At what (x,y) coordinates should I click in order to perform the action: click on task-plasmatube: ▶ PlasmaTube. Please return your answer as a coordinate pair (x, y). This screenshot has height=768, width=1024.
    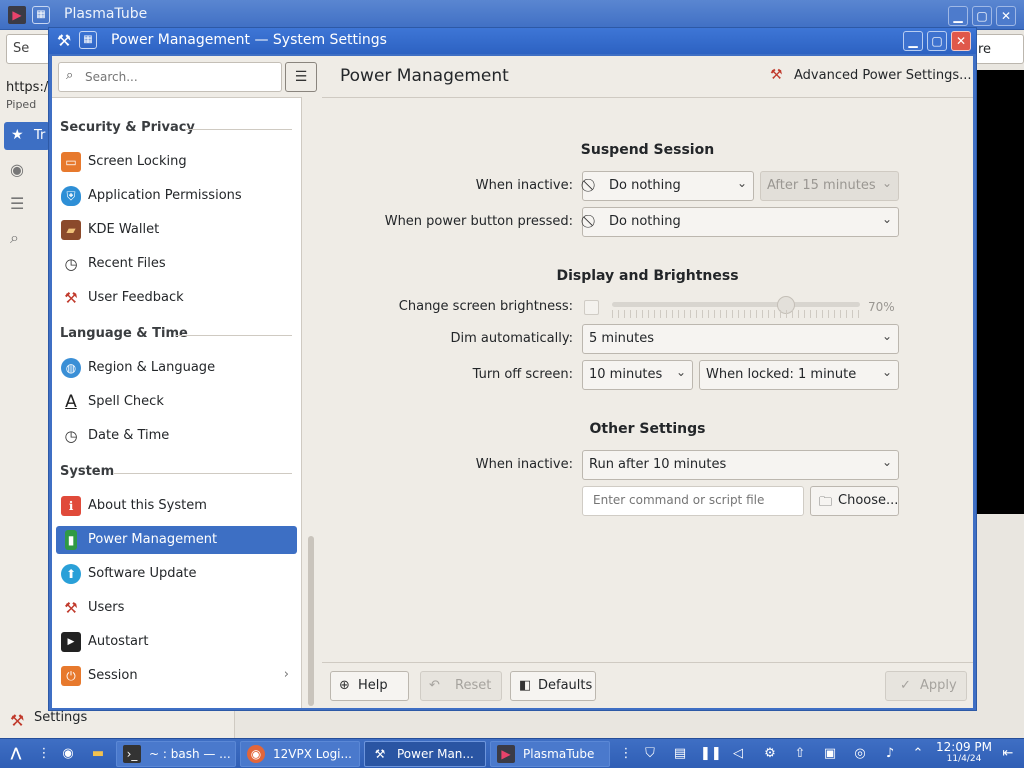
    Looking at the image, I should click on (550, 754).